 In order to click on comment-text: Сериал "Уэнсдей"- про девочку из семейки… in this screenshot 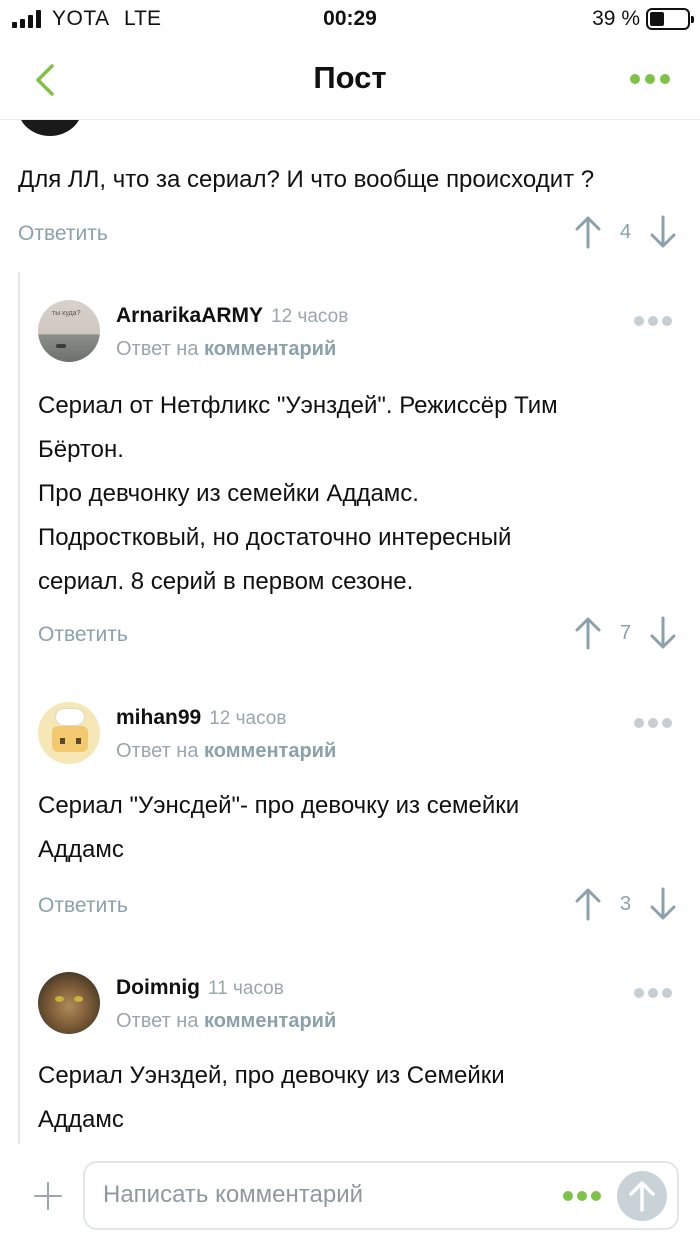, I will do `click(279, 827)`.